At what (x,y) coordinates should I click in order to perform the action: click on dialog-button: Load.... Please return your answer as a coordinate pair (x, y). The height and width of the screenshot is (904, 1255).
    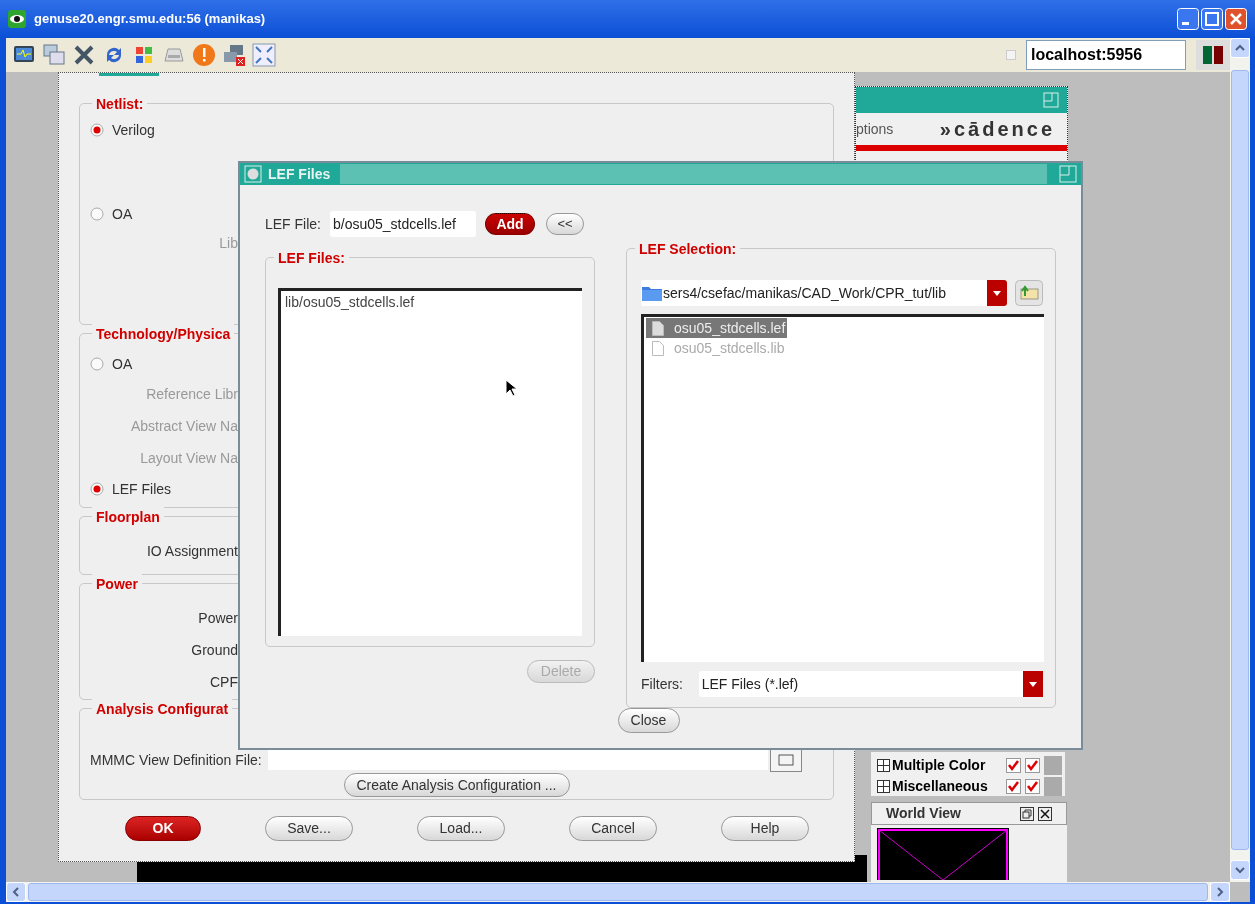
    Looking at the image, I should click on (461, 828).